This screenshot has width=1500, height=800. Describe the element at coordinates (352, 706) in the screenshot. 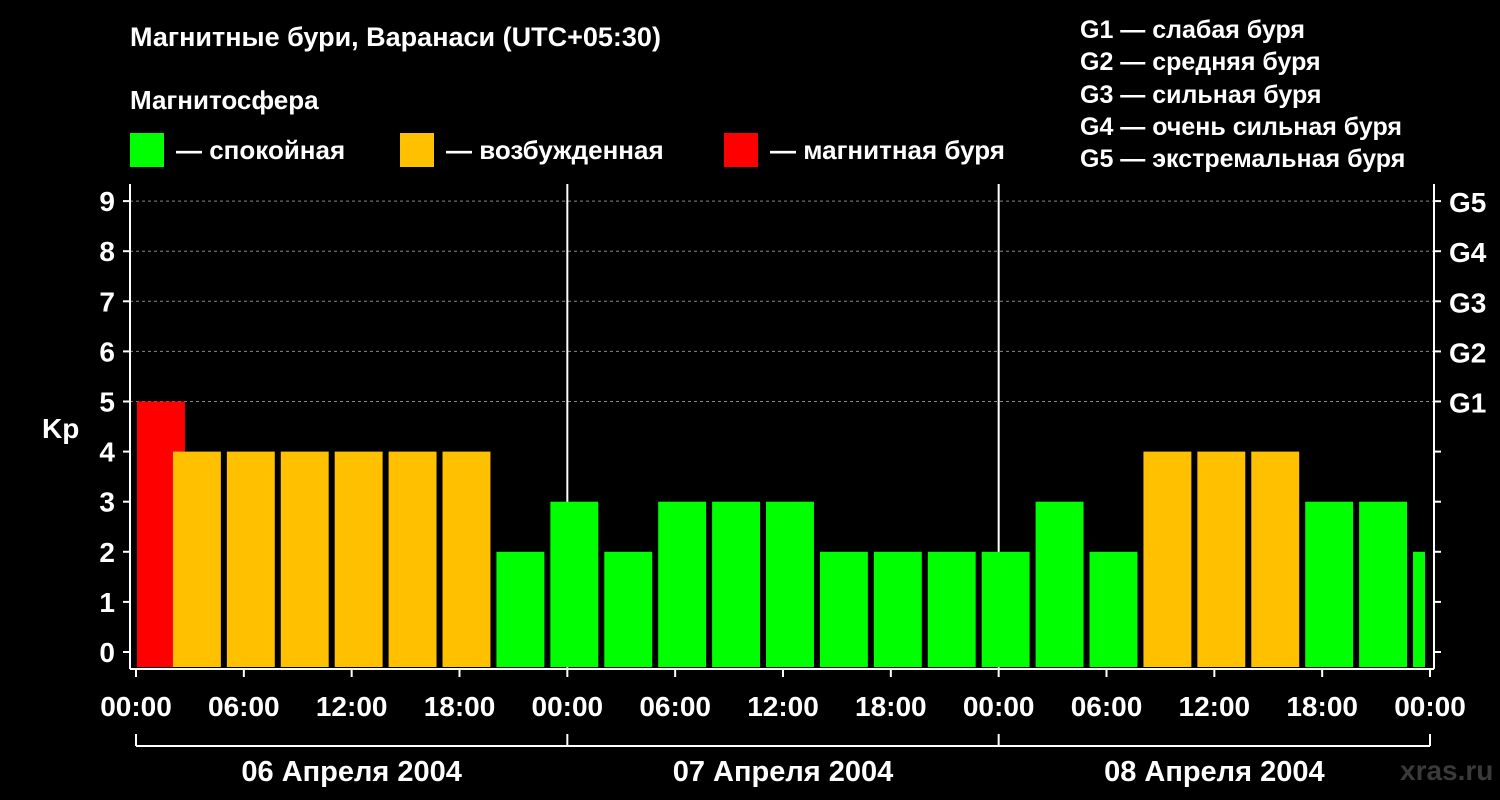

I see `x-tick-label-2: 12:00` at that location.